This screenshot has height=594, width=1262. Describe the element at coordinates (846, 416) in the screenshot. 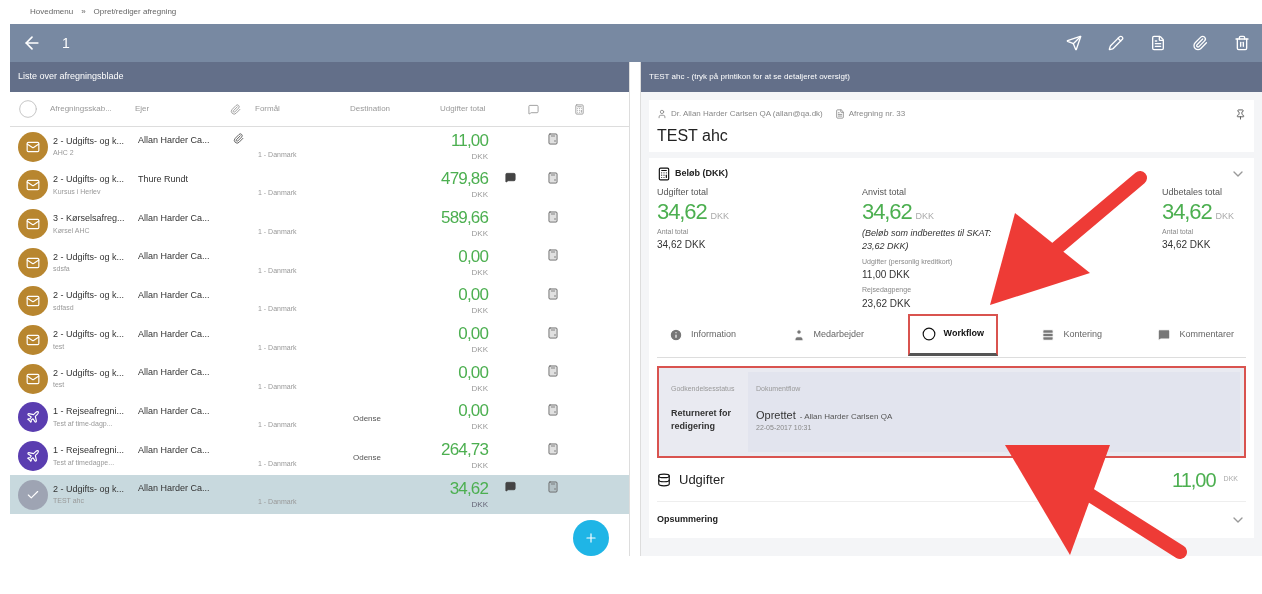

I see `flow-author: - Allan Harder Carlsen QA` at that location.